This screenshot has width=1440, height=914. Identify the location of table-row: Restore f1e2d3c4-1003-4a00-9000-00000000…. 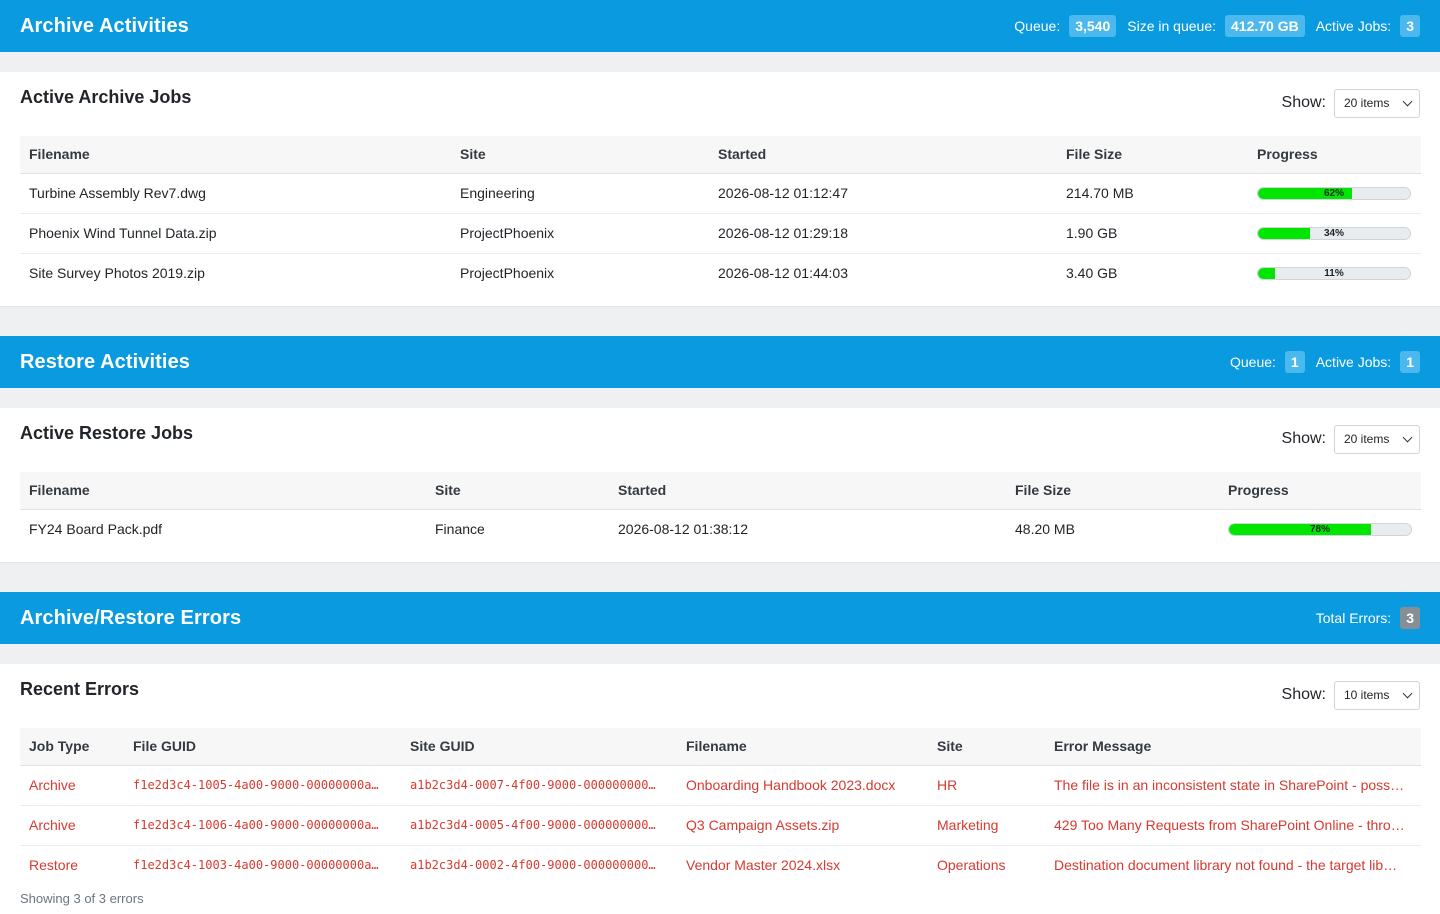
(720, 865).